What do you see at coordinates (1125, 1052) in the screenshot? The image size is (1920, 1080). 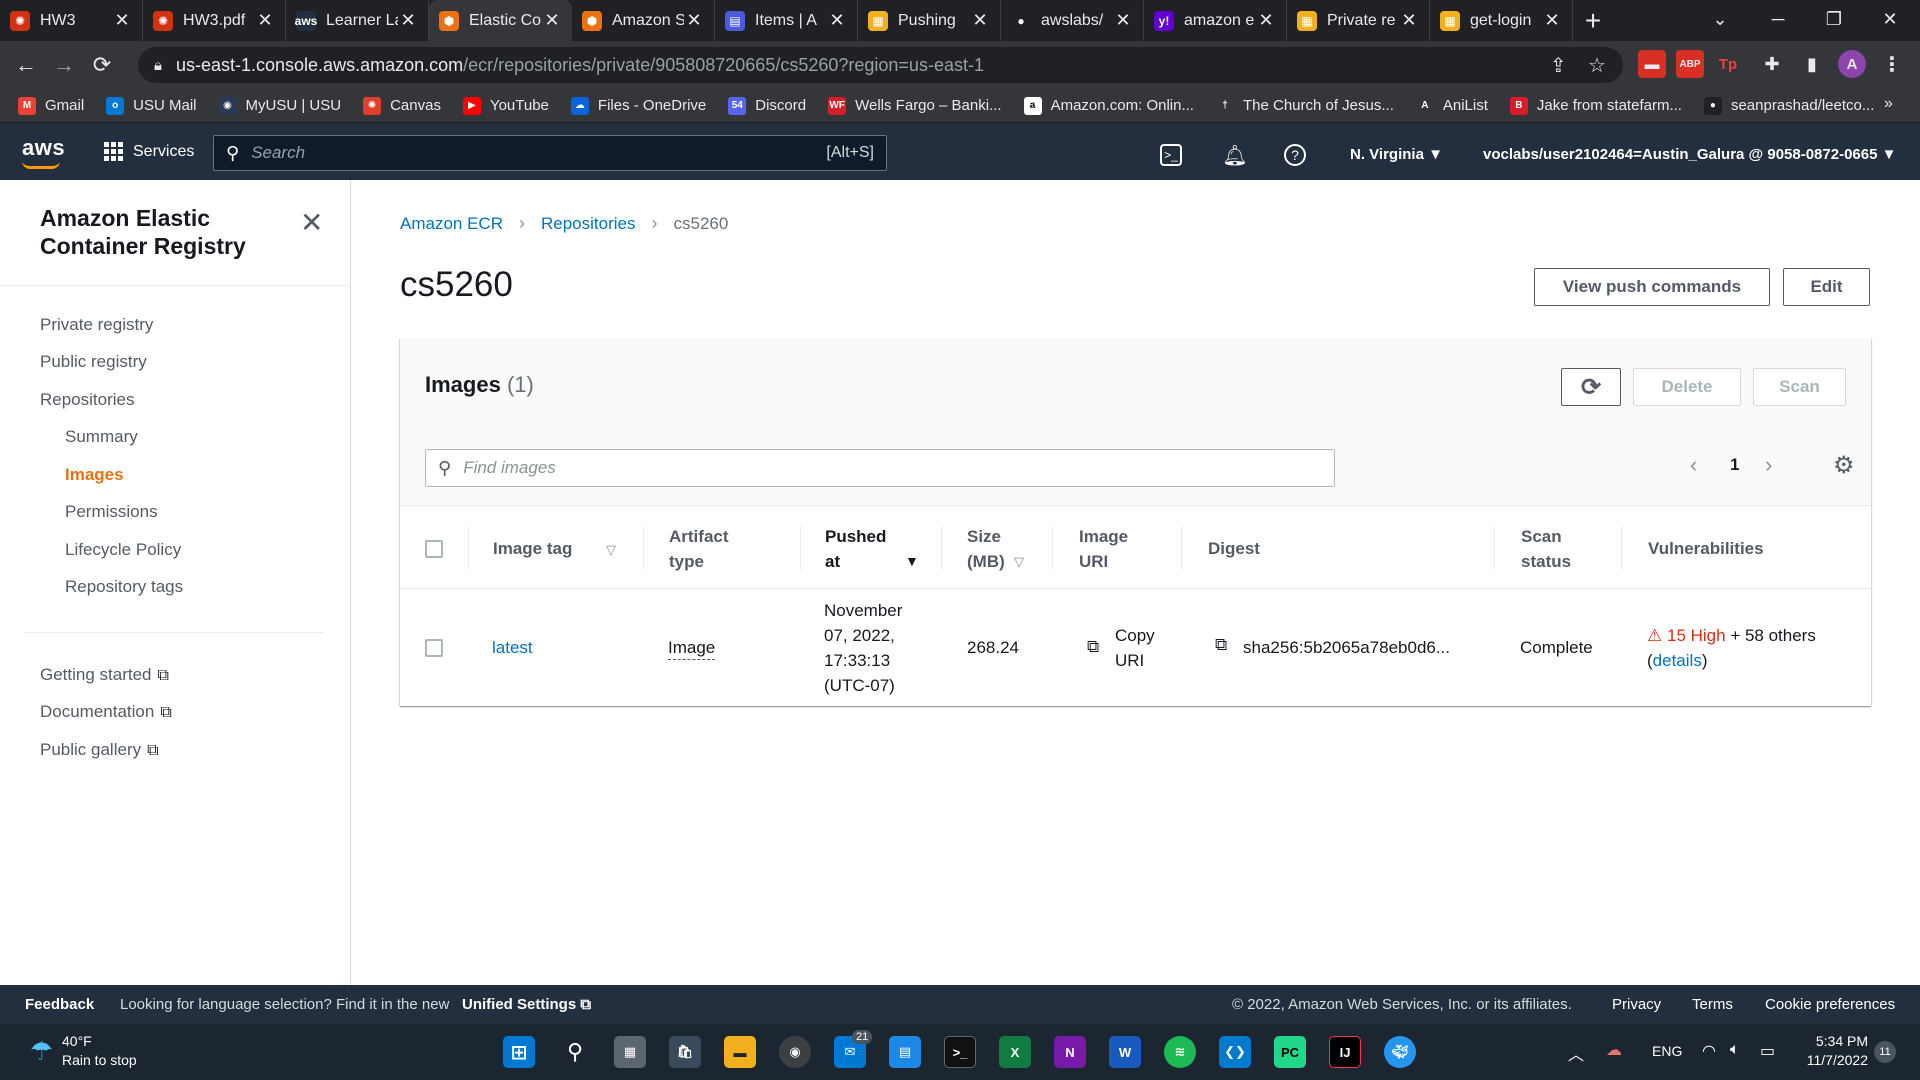 I see `word-icon: W` at bounding box center [1125, 1052].